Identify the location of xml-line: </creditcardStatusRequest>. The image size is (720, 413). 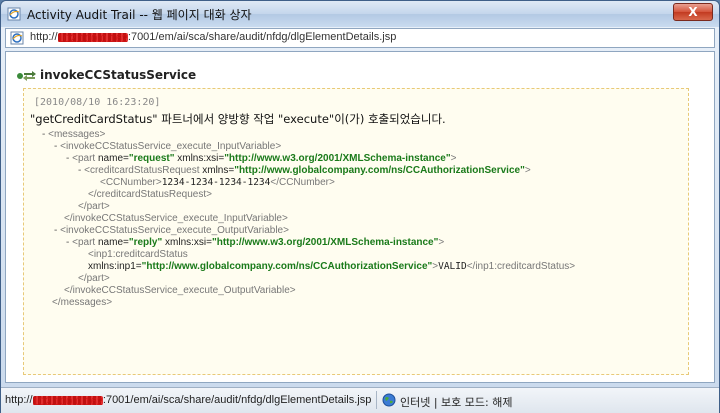
(150, 195).